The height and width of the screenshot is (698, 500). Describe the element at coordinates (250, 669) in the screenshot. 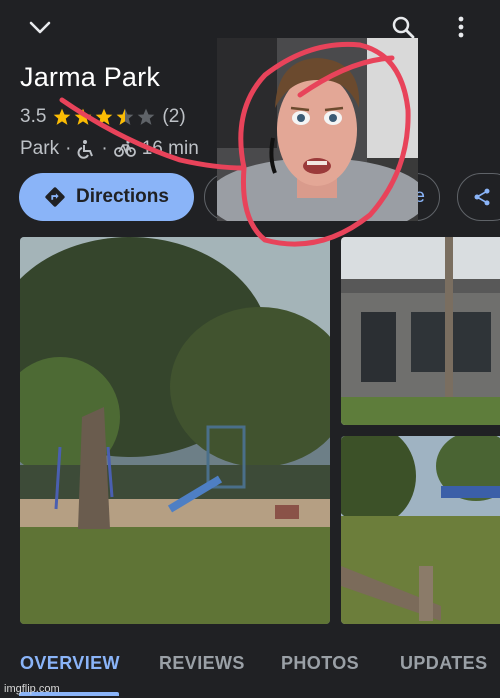

I see `place-tabs: OVERVIEW REVIEWS PHOTOS UPDATES` at that location.